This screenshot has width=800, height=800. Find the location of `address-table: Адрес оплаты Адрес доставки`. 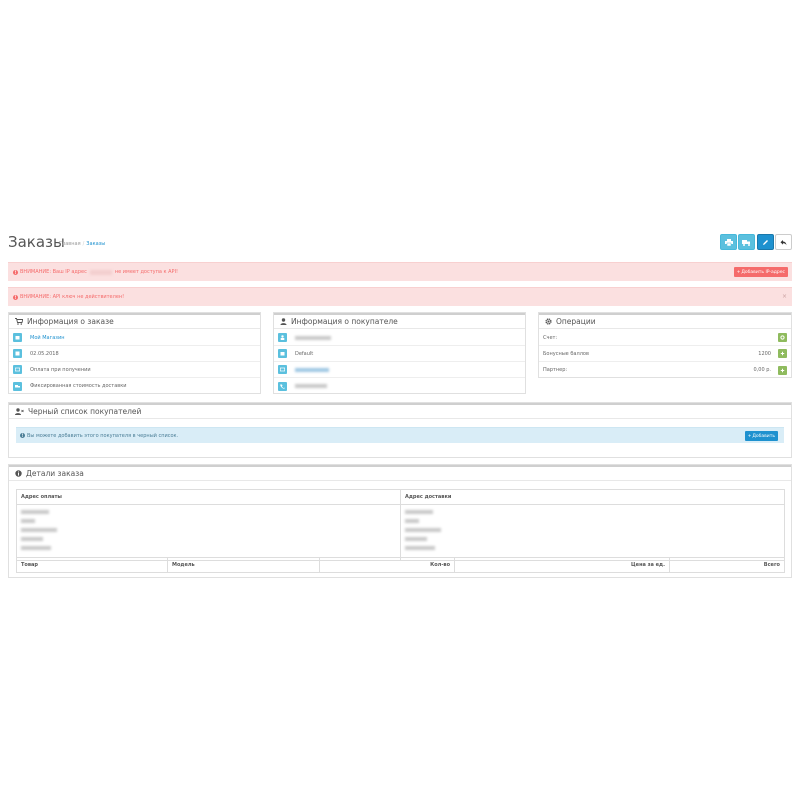

address-table: Адрес оплаты Адрес доставки is located at coordinates (400, 525).